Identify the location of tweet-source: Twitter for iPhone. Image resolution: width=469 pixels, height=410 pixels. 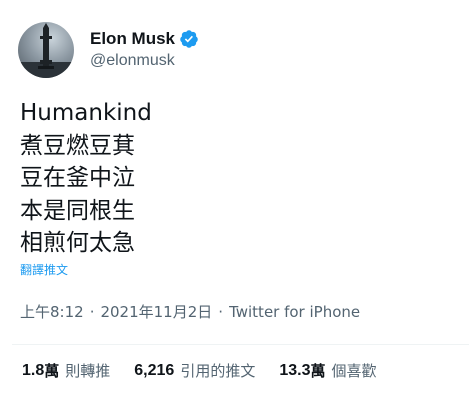
(294, 312).